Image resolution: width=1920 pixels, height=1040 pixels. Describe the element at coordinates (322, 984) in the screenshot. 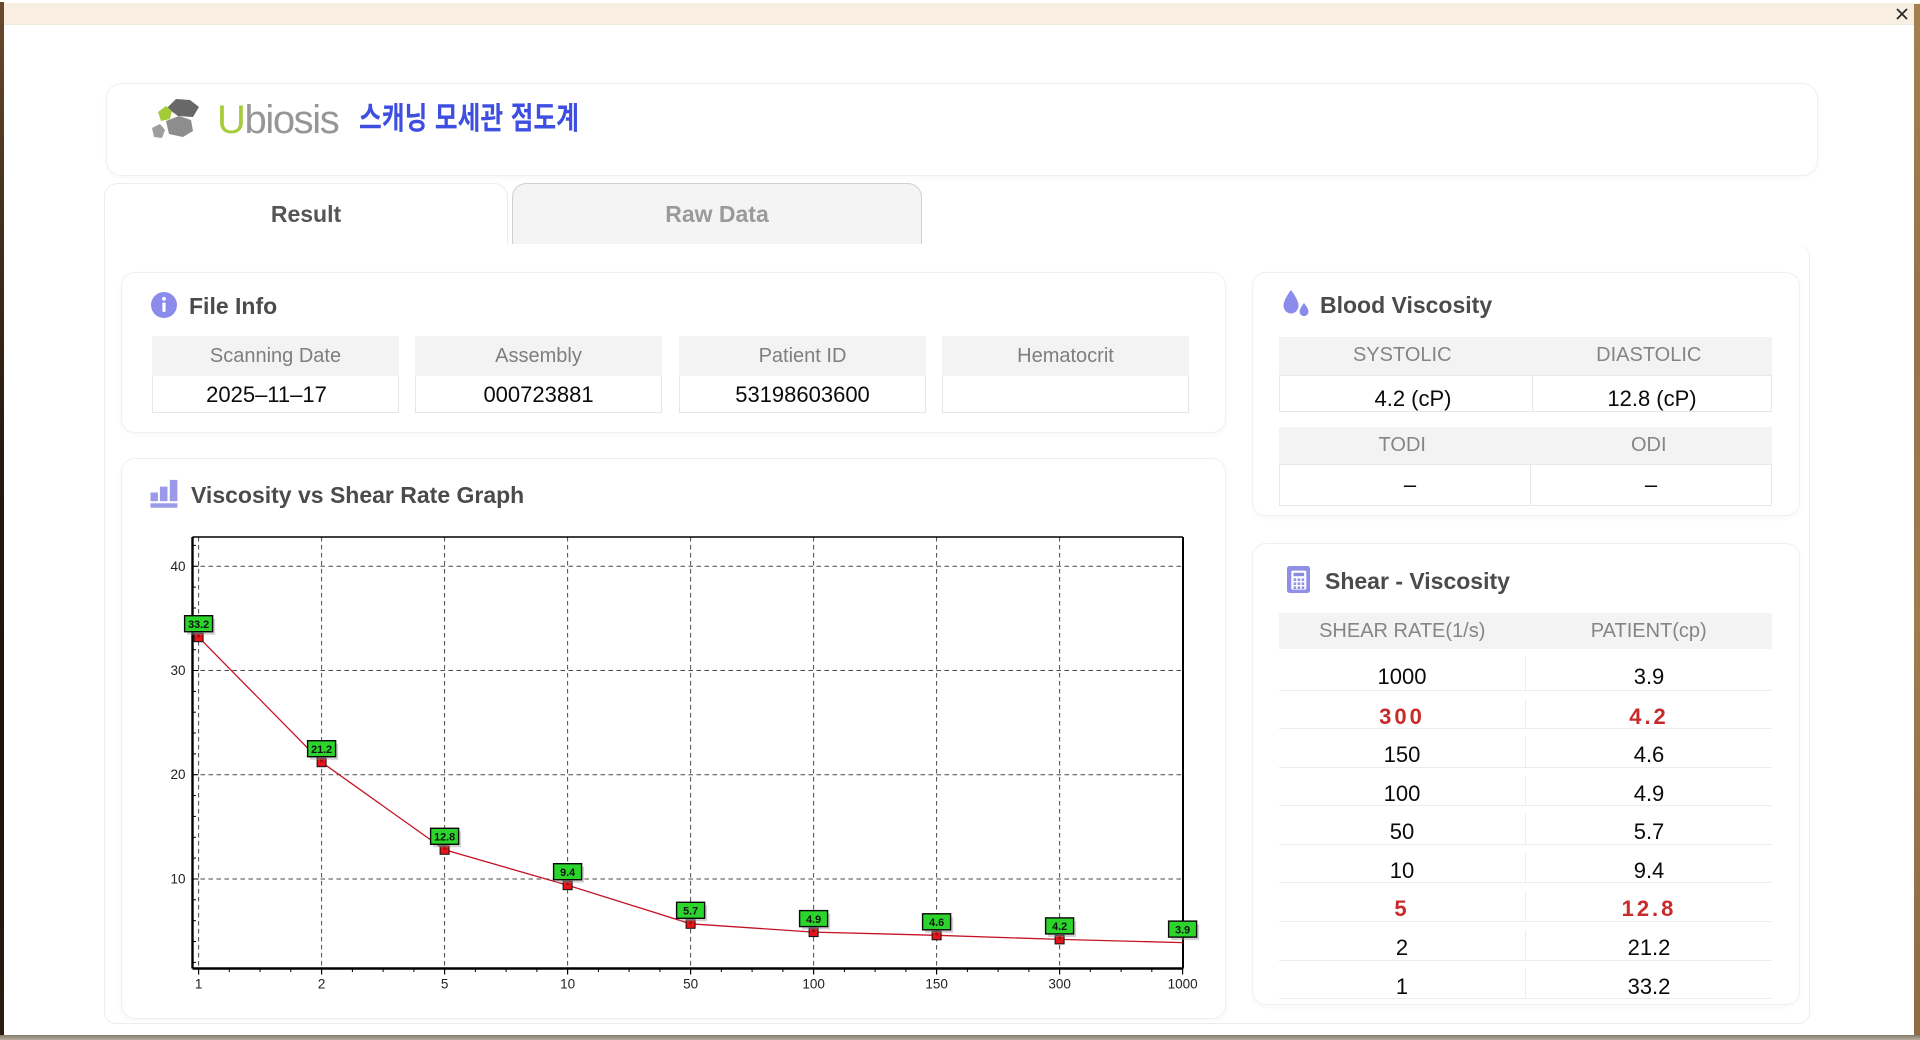

I see `svg-text: 2` at that location.